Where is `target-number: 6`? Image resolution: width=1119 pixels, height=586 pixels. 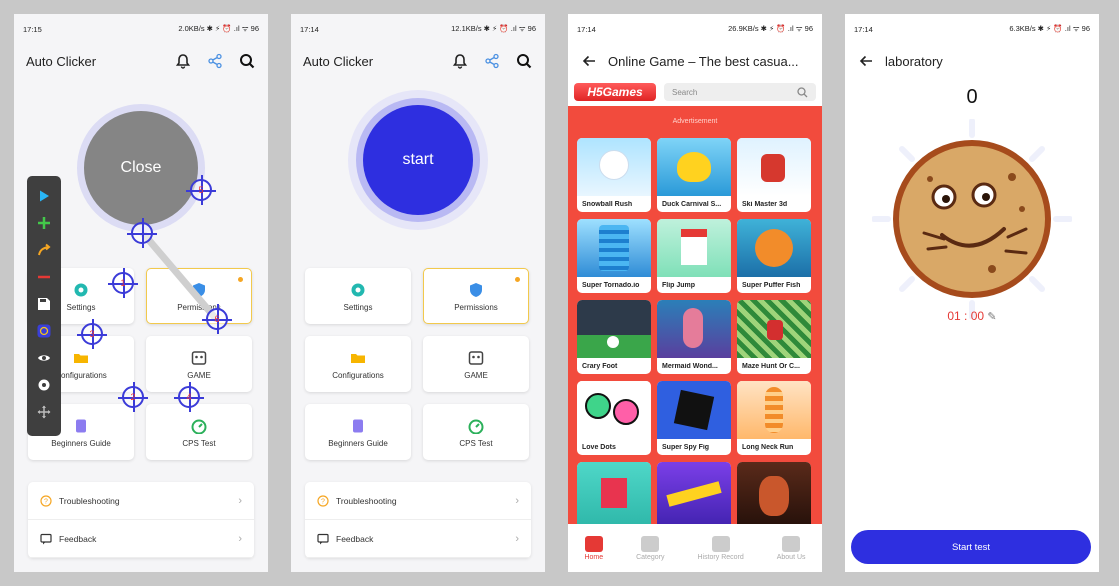
target-number: 6 is located at coordinates (217, 319).